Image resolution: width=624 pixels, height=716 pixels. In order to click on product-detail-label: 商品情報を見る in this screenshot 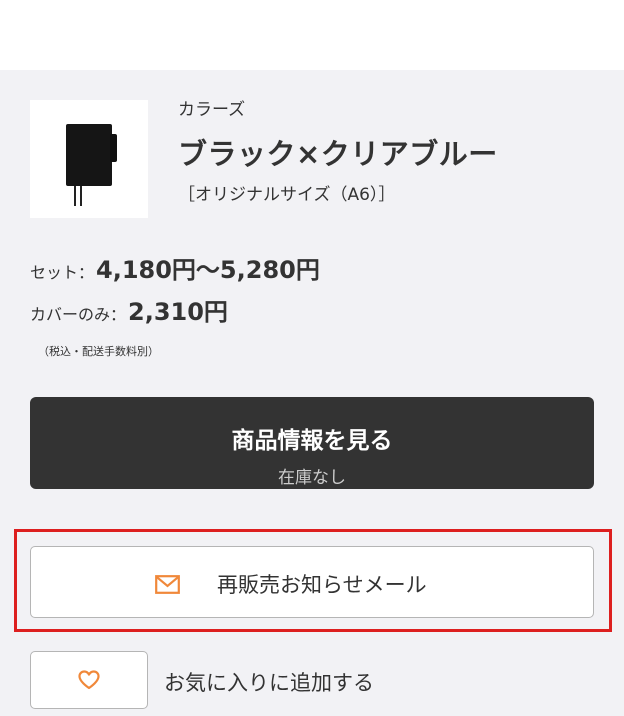, I will do `click(312, 441)`.